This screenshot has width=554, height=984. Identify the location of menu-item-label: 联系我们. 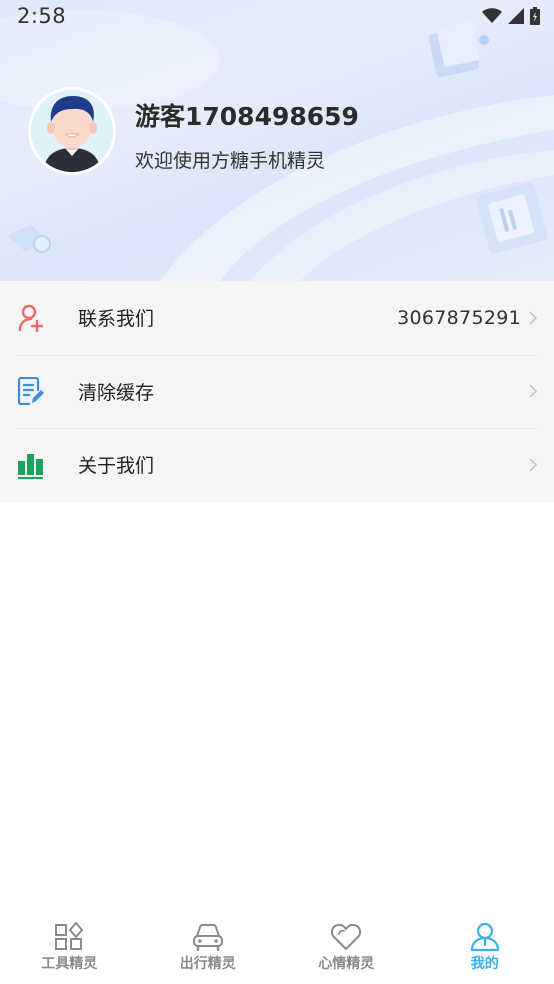
(116, 319).